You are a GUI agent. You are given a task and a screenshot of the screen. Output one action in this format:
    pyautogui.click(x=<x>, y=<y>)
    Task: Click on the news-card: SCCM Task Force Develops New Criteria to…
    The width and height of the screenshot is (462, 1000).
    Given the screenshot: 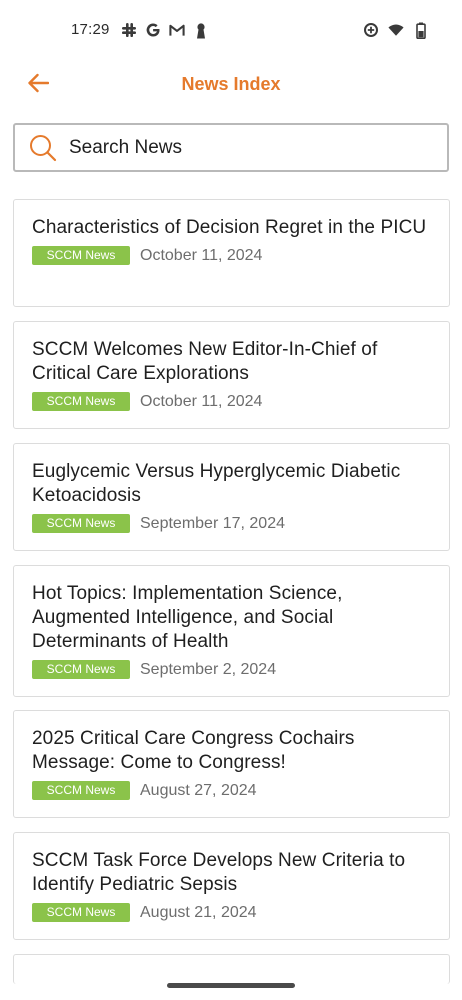 What is the action you would take?
    pyautogui.click(x=231, y=886)
    